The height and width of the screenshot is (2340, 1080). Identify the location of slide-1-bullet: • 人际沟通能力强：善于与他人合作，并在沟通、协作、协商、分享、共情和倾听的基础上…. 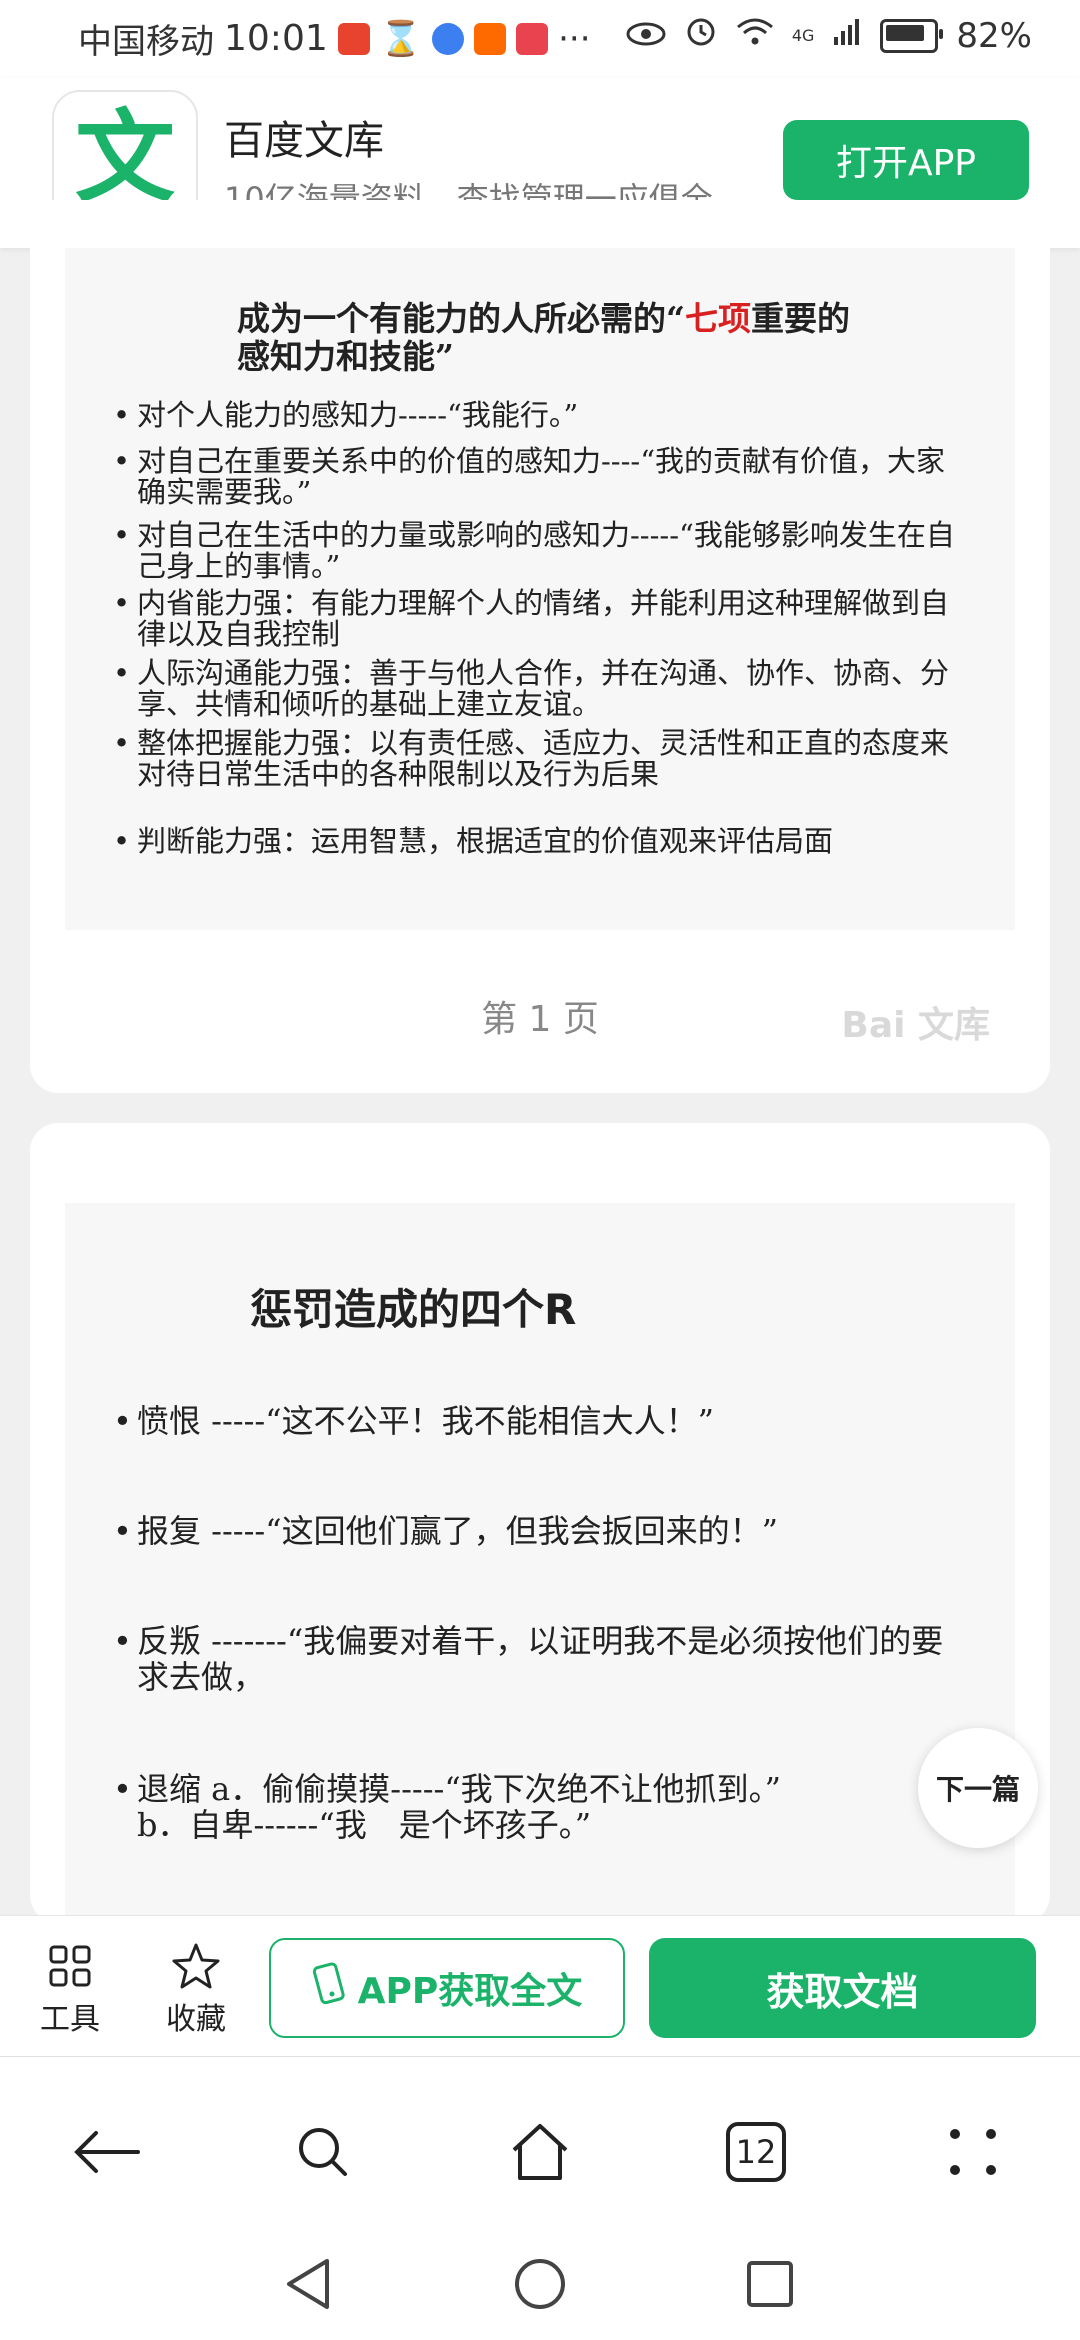
(543, 689).